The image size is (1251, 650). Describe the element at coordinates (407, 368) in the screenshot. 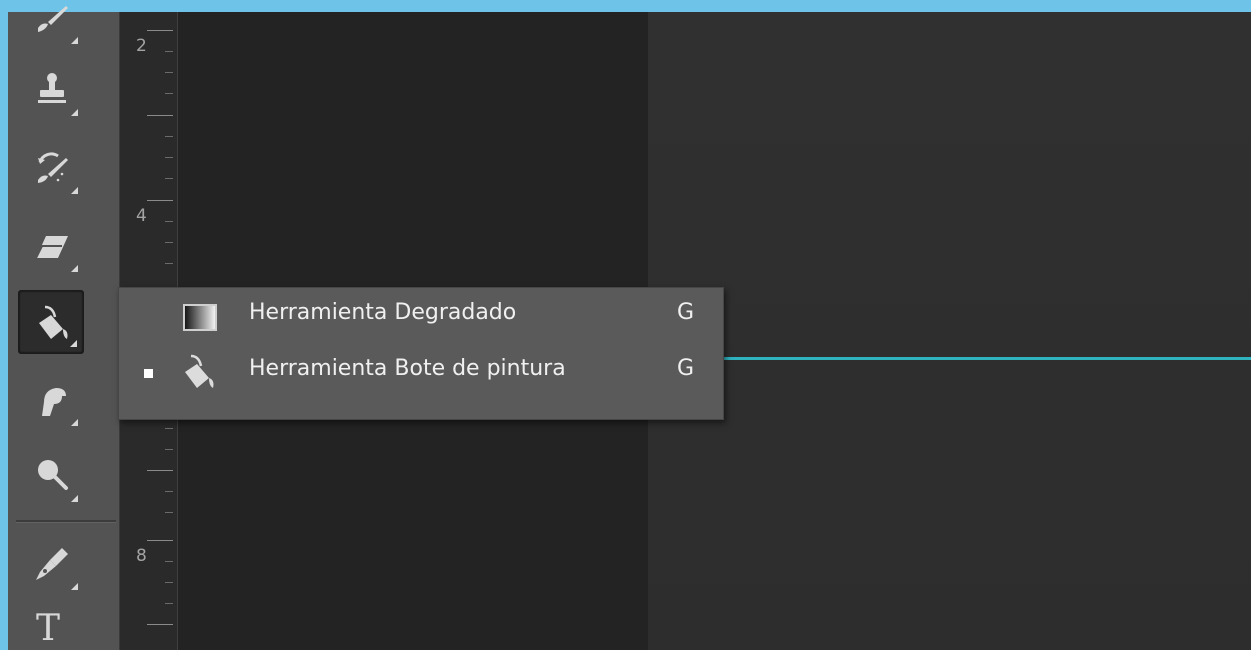

I see `menu-item-label: Herramienta Bote de pintura` at that location.